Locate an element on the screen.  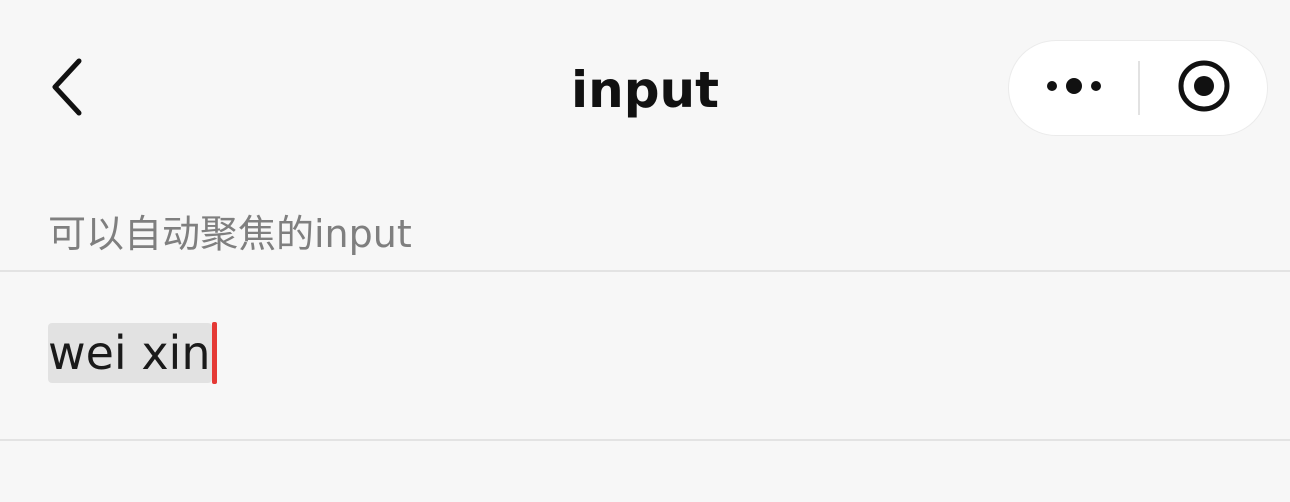
text-caret is located at coordinates (215, 353).